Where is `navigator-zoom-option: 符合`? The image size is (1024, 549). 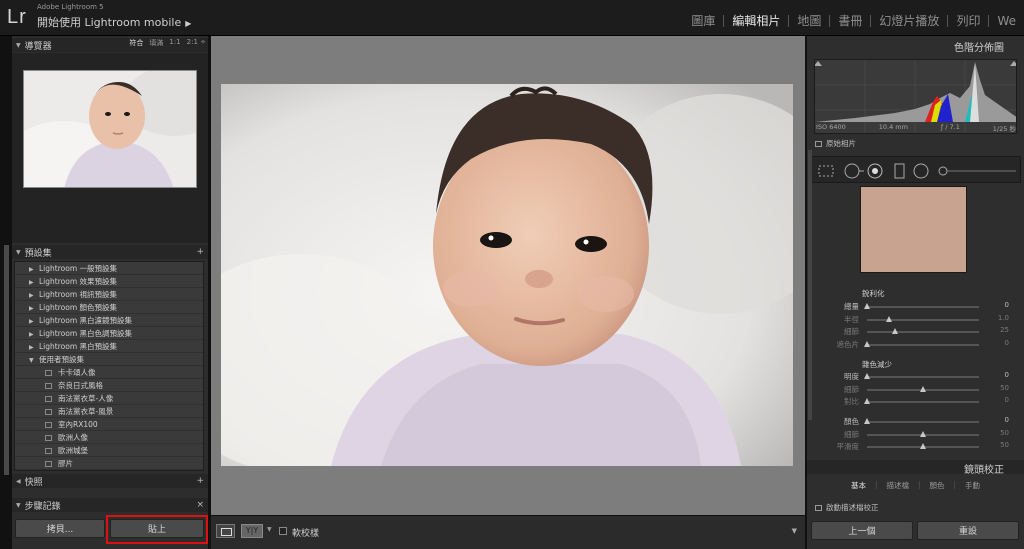 navigator-zoom-option: 符合 is located at coordinates (136, 43).